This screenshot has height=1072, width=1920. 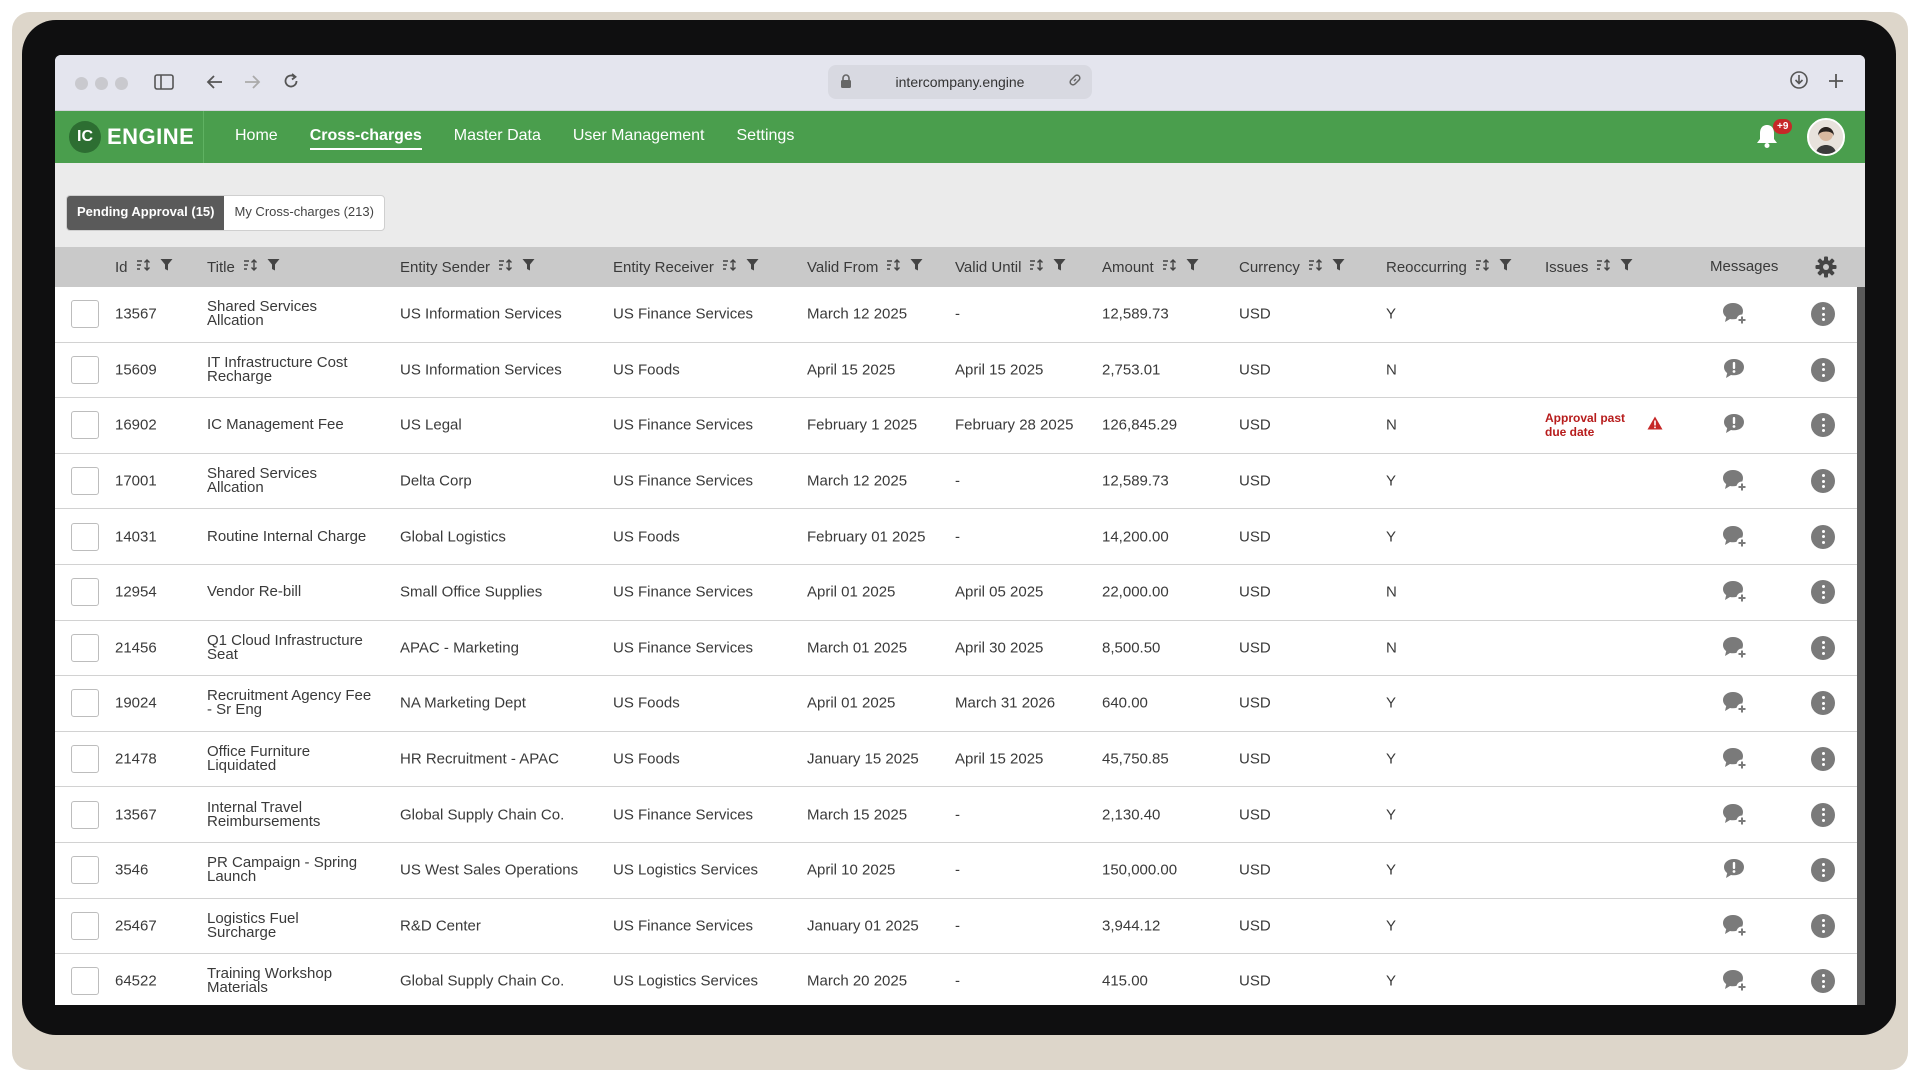 I want to click on gear-icon, so click(x=1826, y=267).